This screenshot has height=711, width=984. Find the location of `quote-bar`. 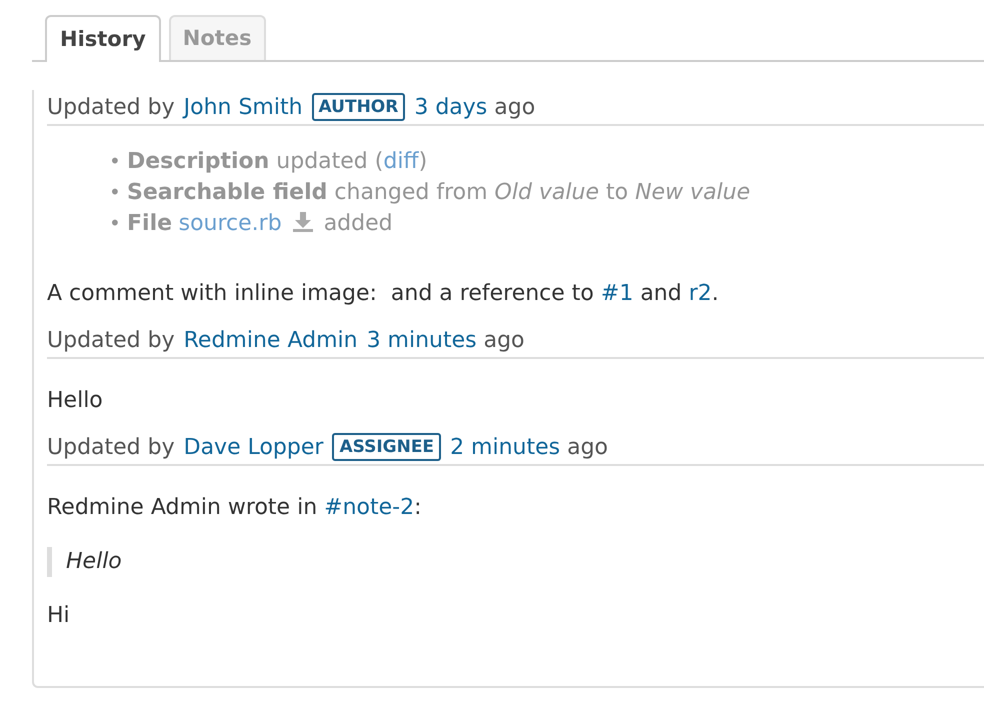

quote-bar is located at coordinates (49, 562).